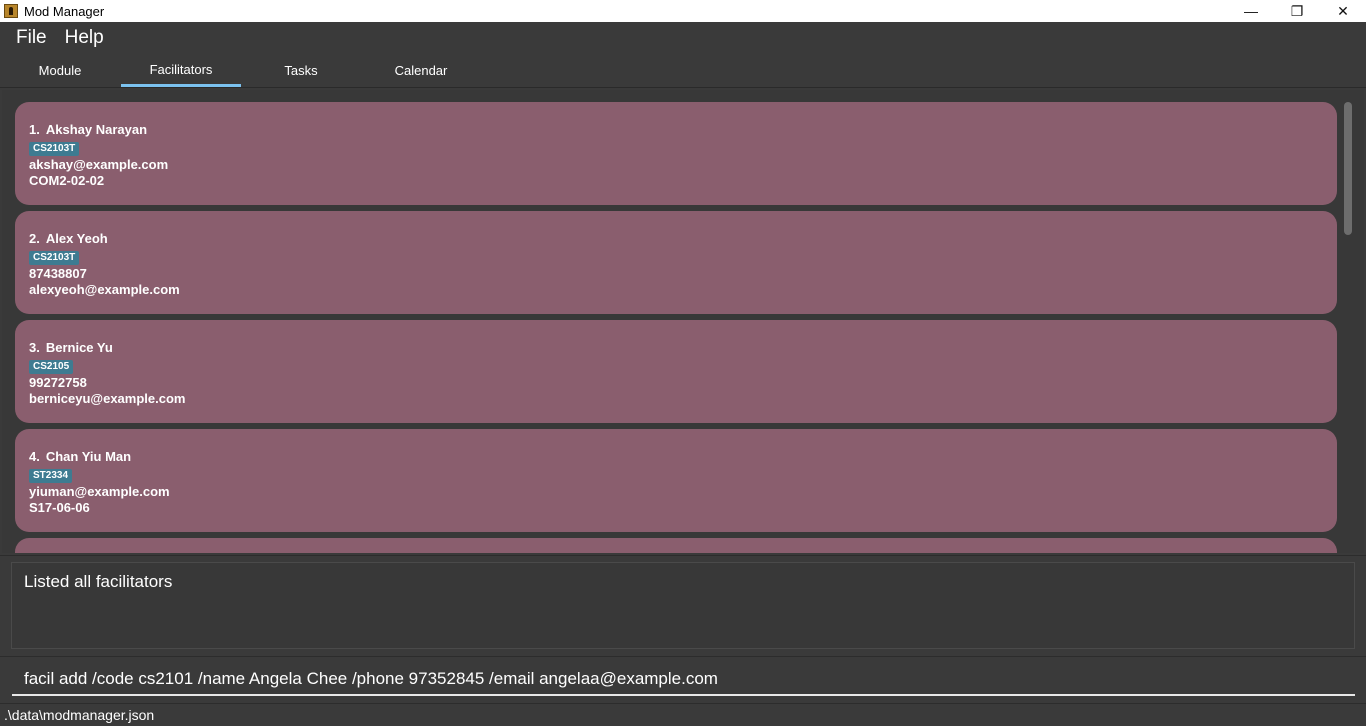 The height and width of the screenshot is (726, 1366). What do you see at coordinates (683, 348) in the screenshot?
I see `facilitator-heading: 3. Bernice Yu` at bounding box center [683, 348].